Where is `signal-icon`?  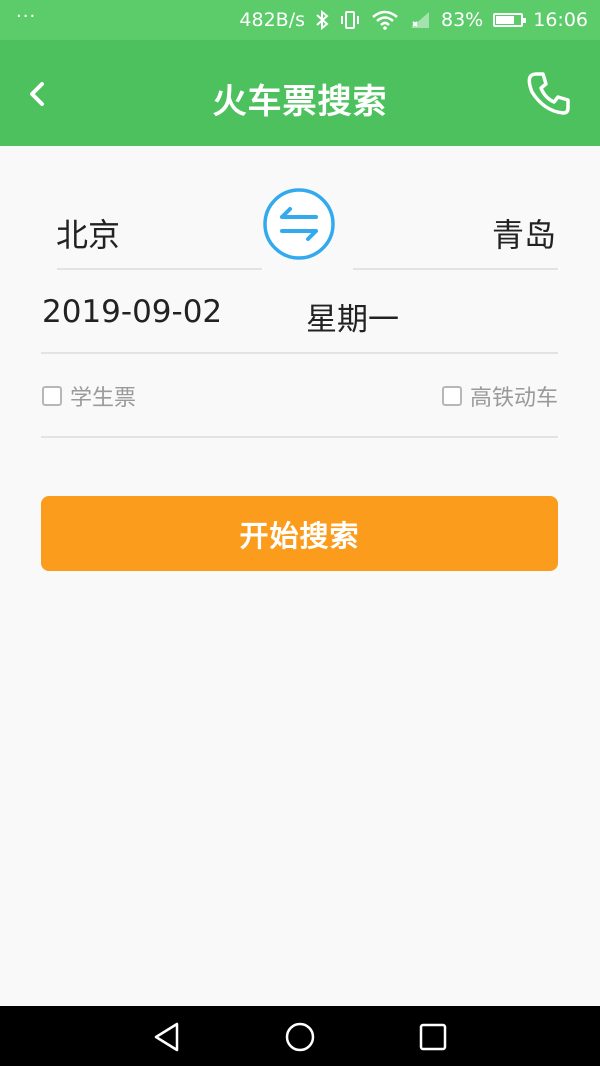
signal-icon is located at coordinates (420, 20).